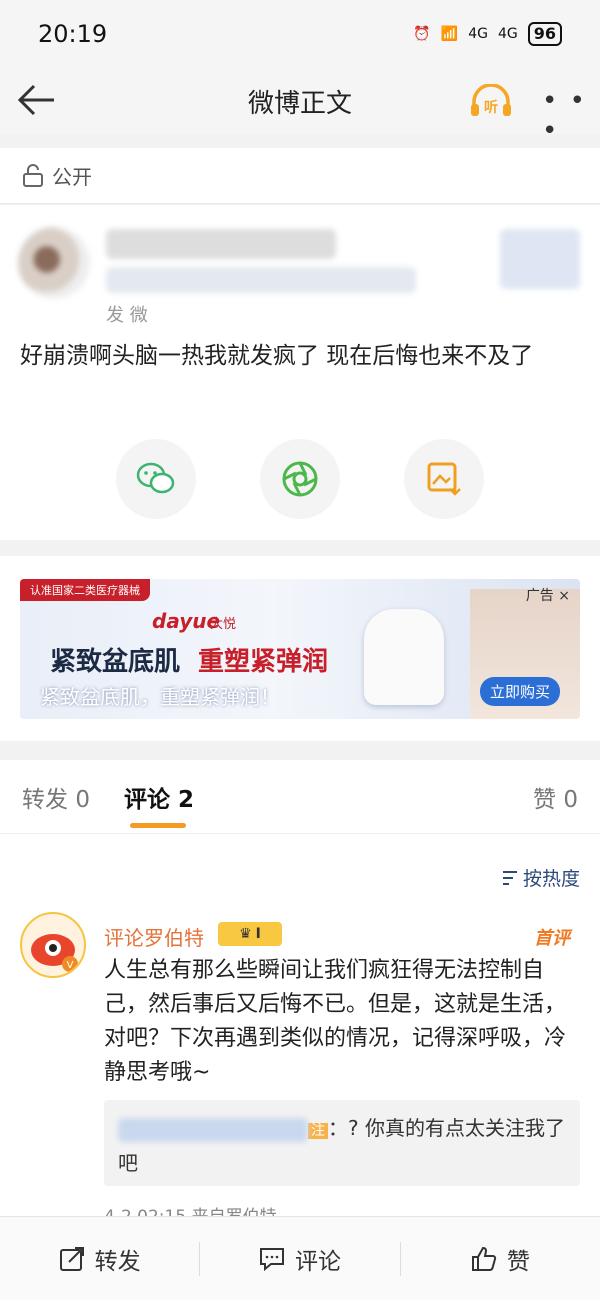 Image resolution: width=600 pixels, height=1300 pixels. Describe the element at coordinates (36, 100) in the screenshot. I see `back-arrow-icon` at that location.